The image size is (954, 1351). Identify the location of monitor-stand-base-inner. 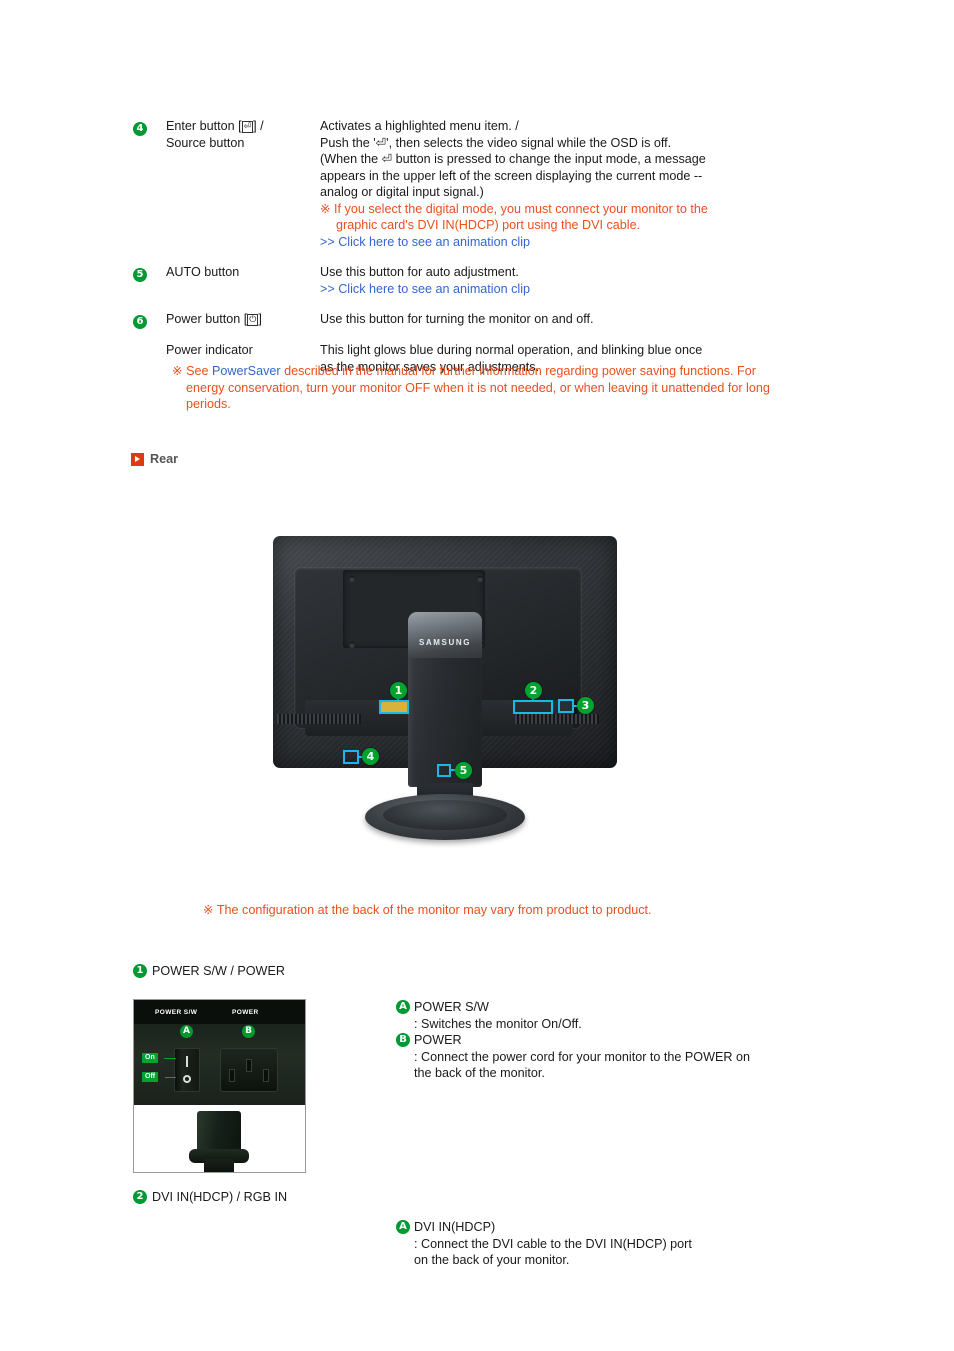
(445, 815).